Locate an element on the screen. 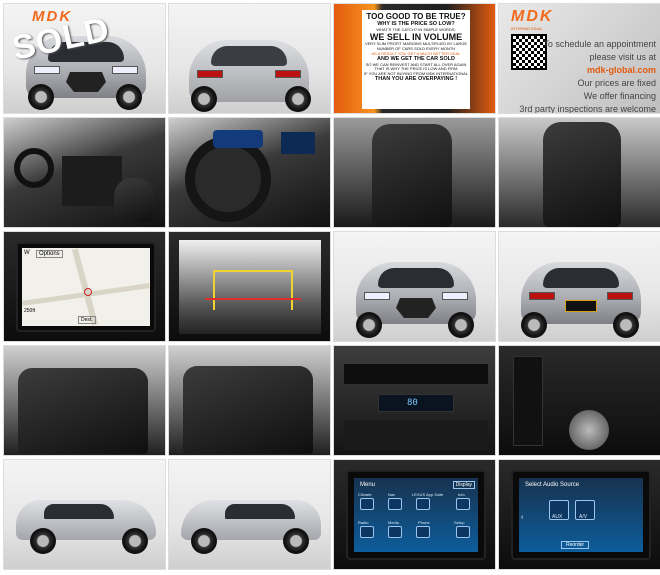  photo-steering-wheel is located at coordinates (249, 172).